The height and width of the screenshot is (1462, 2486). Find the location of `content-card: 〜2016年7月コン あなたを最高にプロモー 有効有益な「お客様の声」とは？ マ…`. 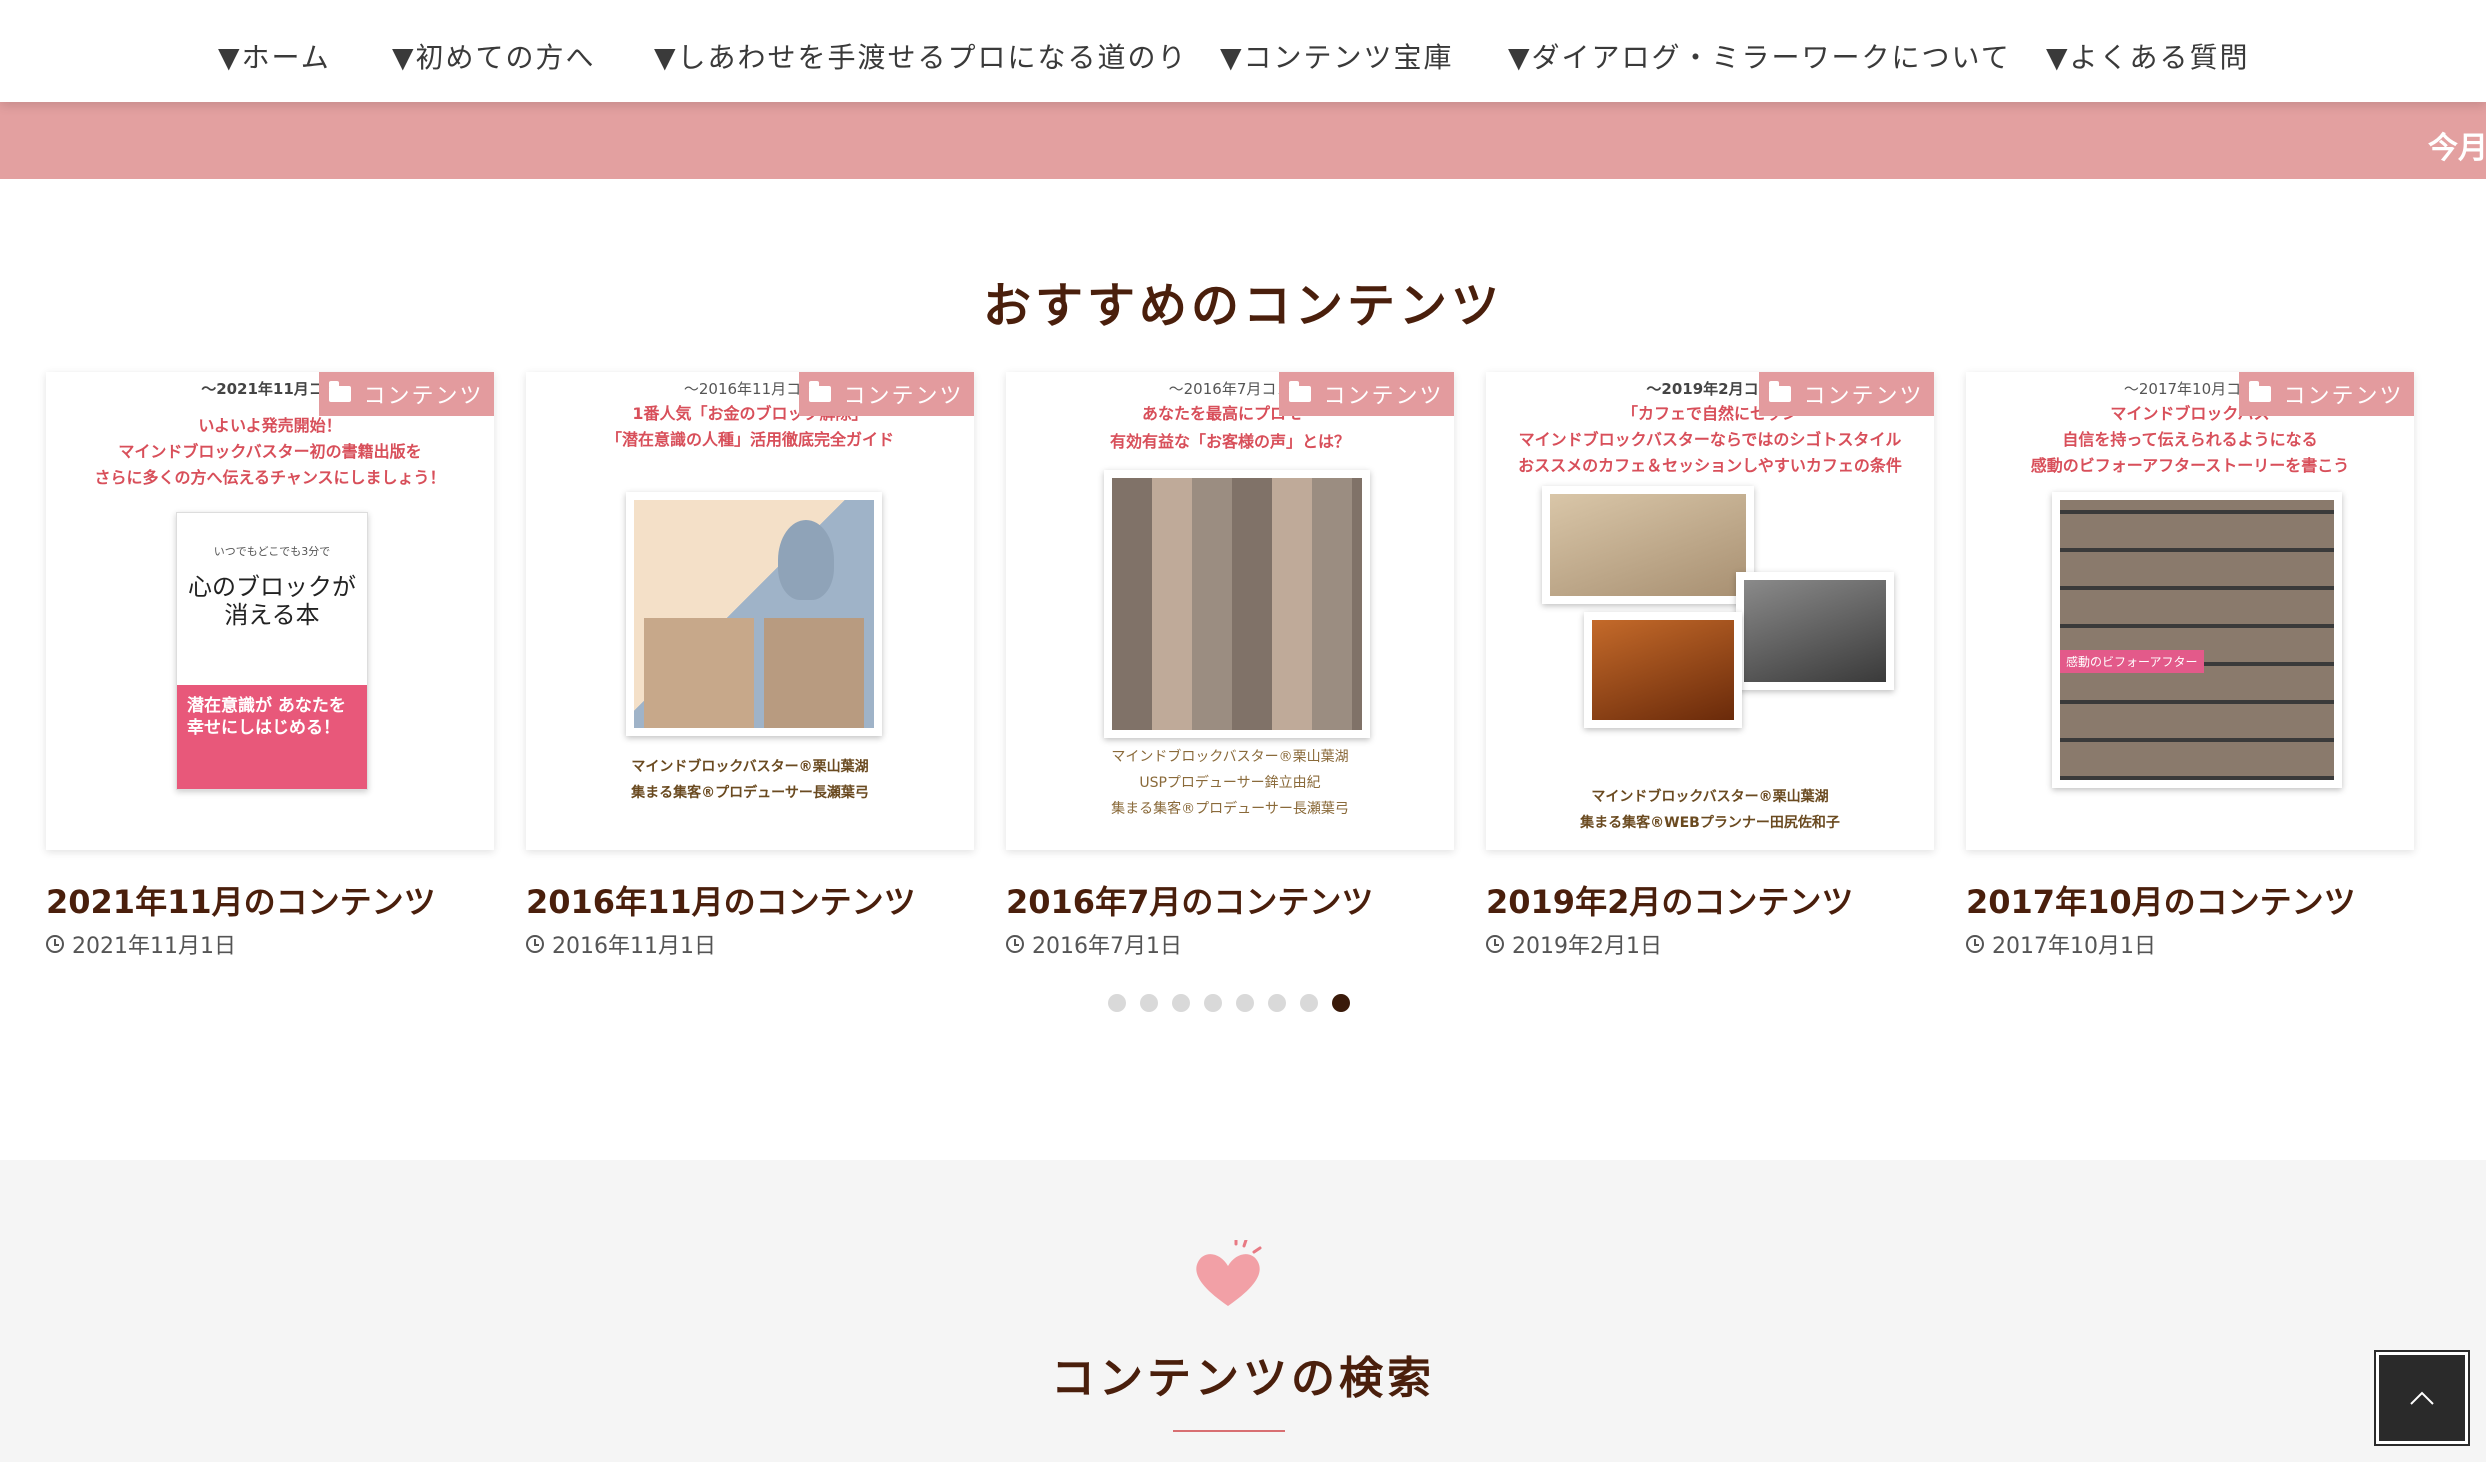

content-card: 〜2016年7月コン あなたを最高にプロモー 有効有益な「お客様の声」とは？ マ… is located at coordinates (1230, 665).